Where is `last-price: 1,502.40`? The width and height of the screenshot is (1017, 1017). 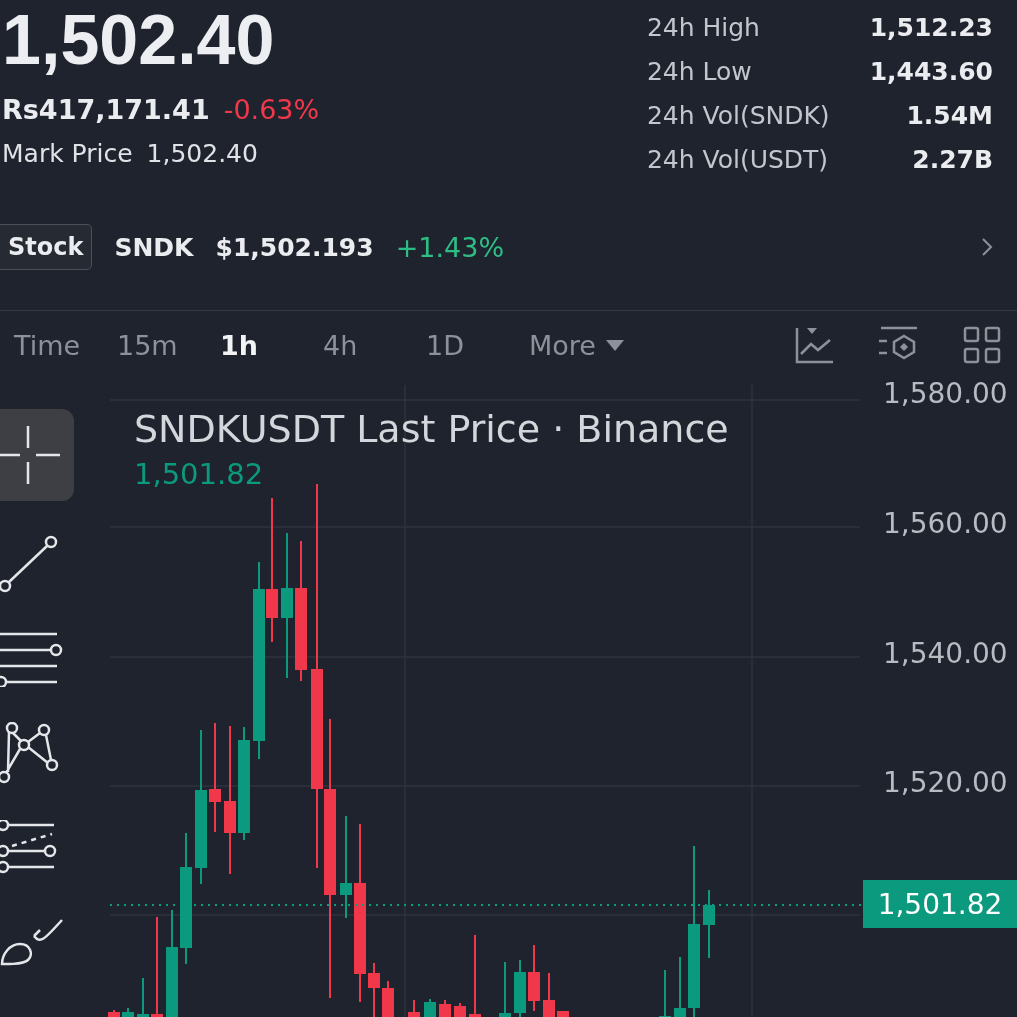
last-price: 1,502.40 is located at coordinates (139, 40).